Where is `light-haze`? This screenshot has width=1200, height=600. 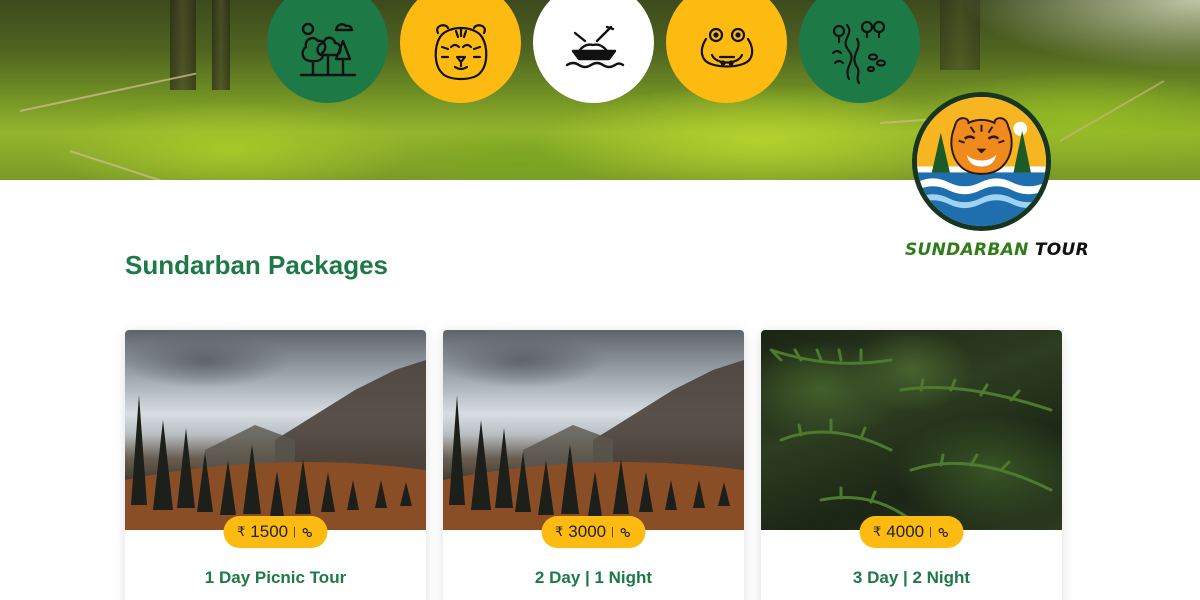 light-haze is located at coordinates (1080, 35).